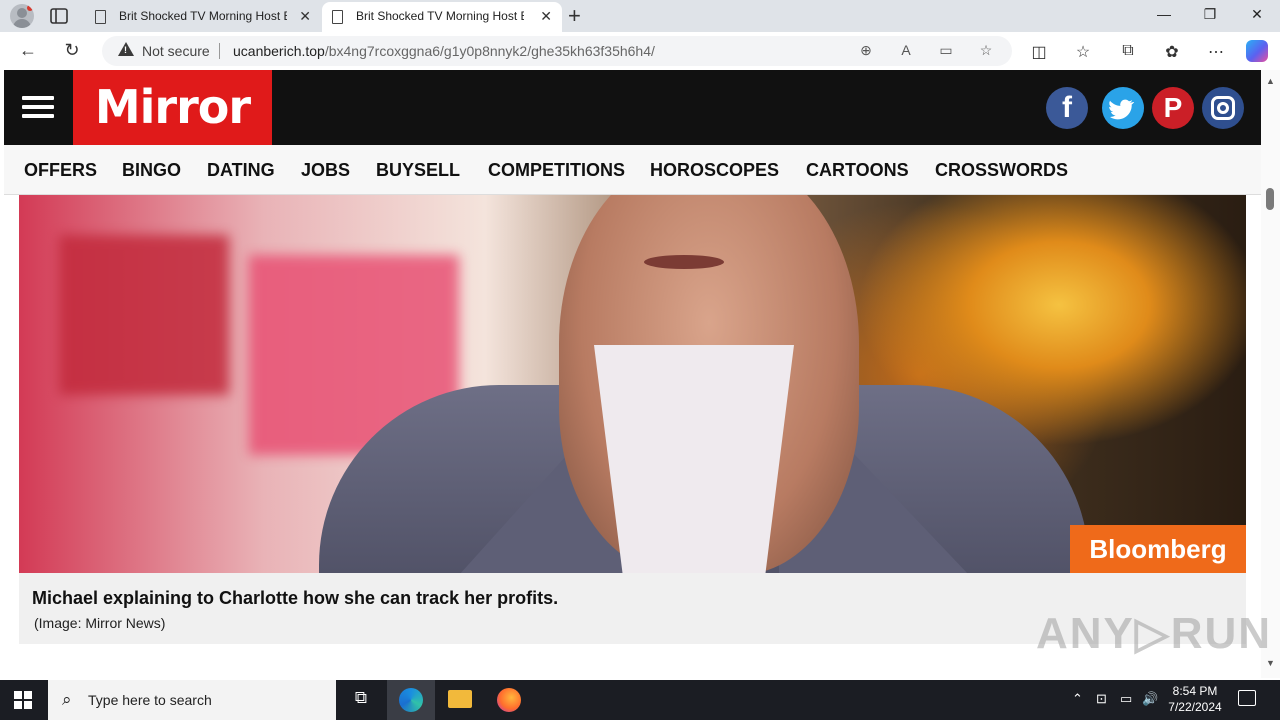 Image resolution: width=1280 pixels, height=720 pixels. Describe the element at coordinates (1216, 52) in the screenshot. I see `more-icon: ⋯` at that location.